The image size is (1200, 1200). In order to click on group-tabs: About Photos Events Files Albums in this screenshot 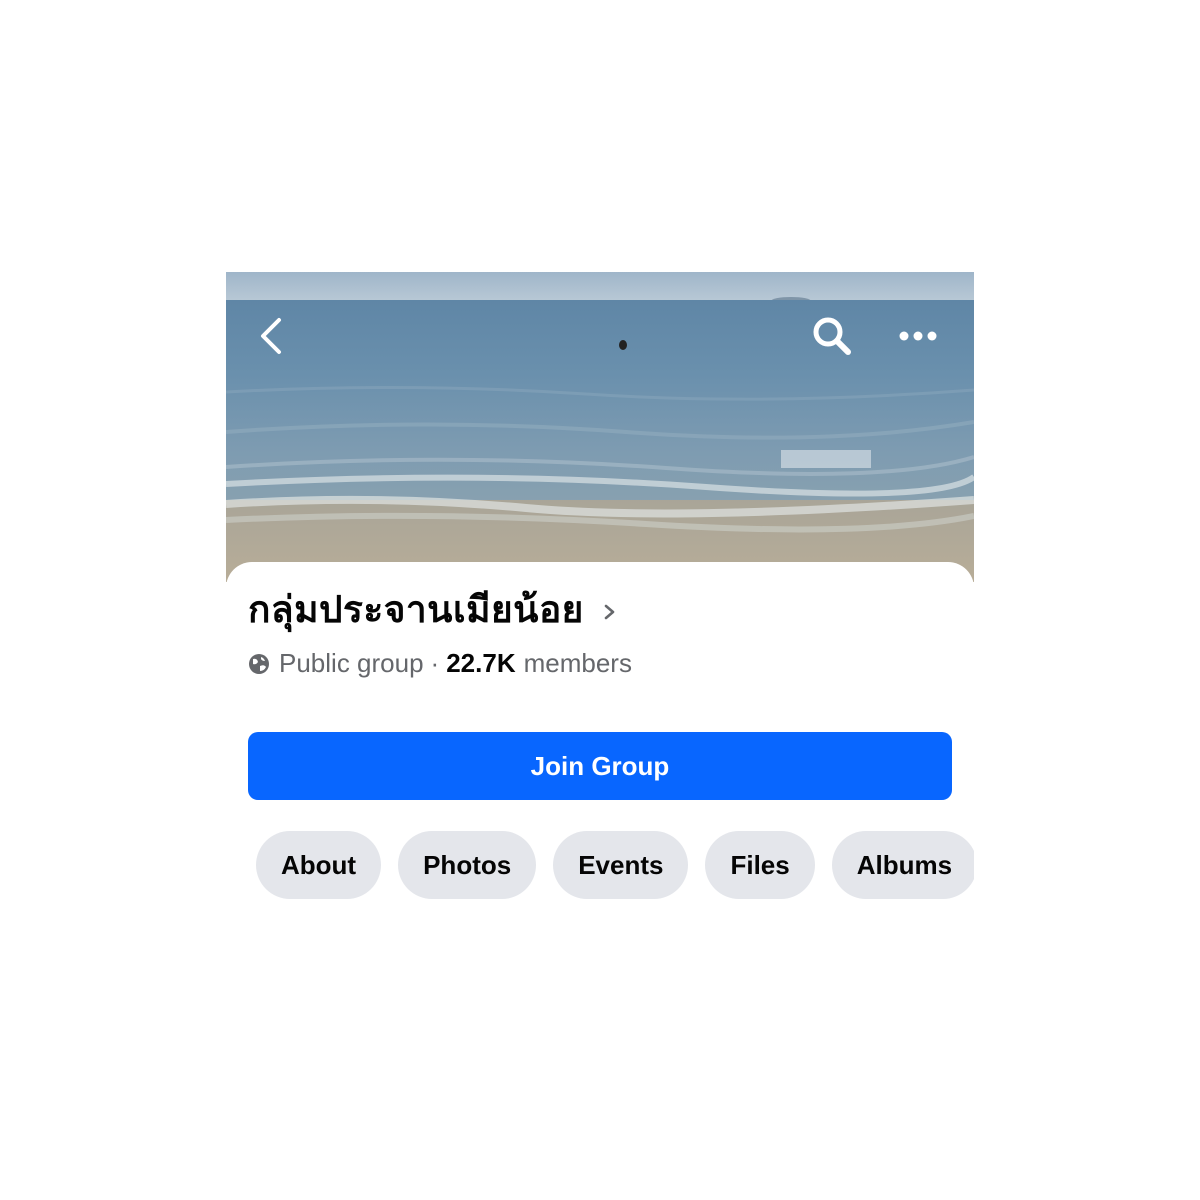, I will do `click(615, 865)`.